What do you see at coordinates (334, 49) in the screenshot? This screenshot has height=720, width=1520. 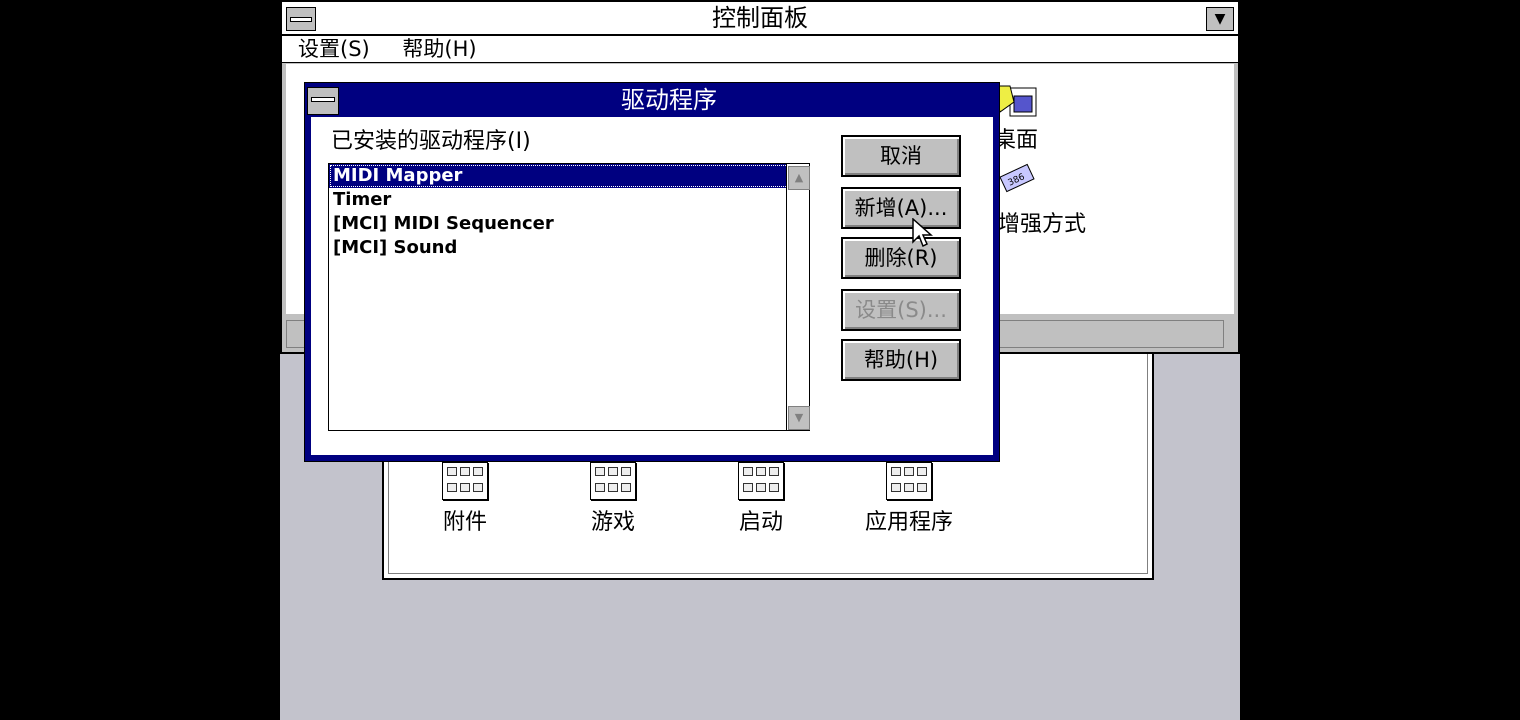 I see `menu-settings: 设置(S)` at bounding box center [334, 49].